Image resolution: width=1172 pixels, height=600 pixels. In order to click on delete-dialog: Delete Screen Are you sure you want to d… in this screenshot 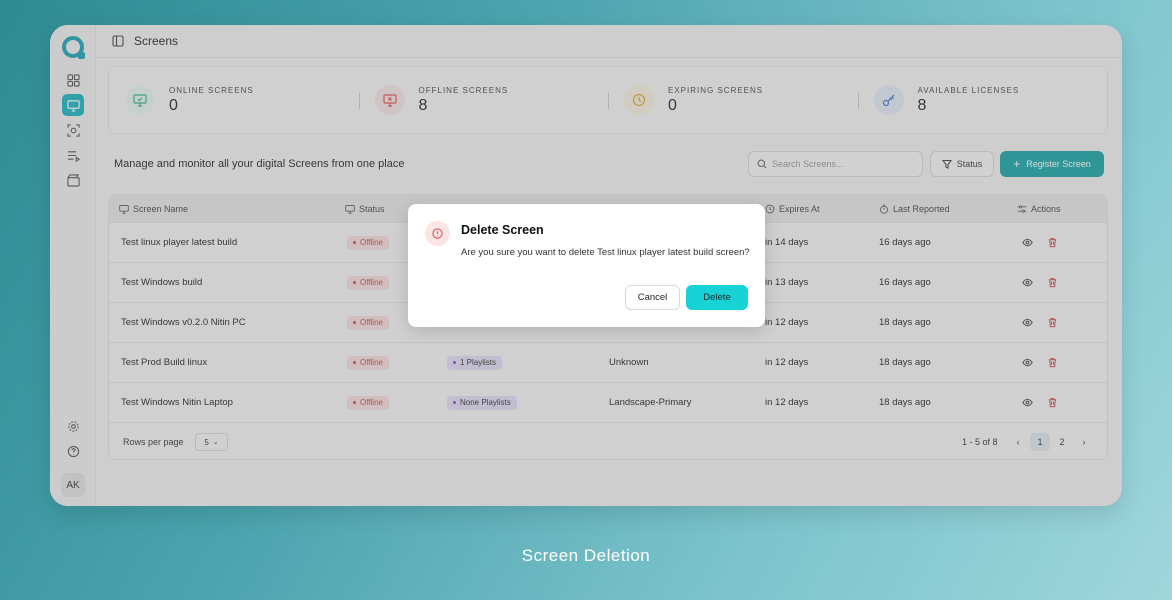, I will do `click(586, 265)`.